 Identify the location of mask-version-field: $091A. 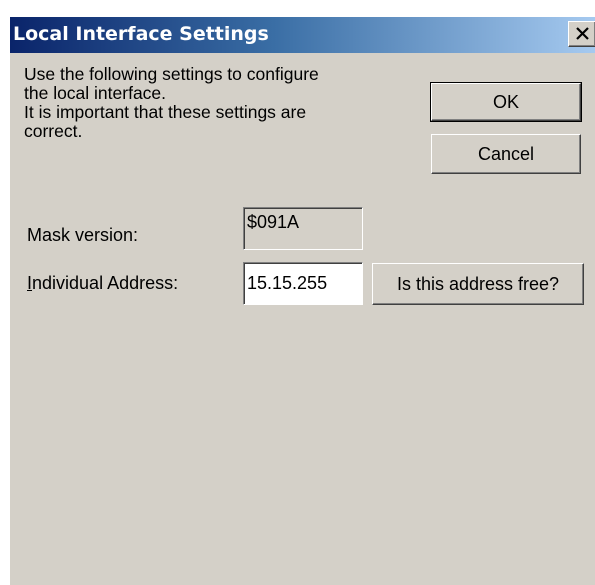
(303, 228).